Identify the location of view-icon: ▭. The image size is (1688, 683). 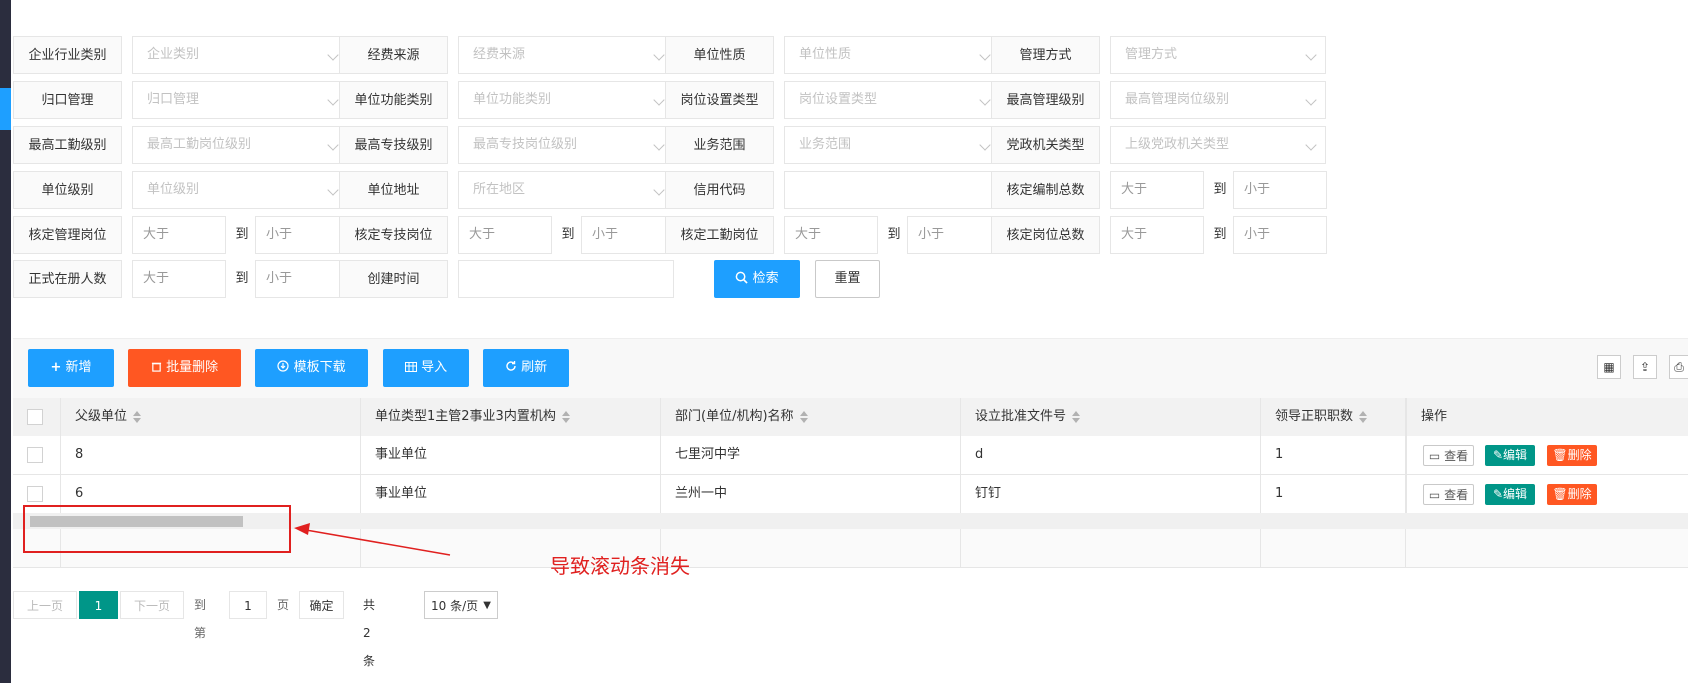
(1434, 495).